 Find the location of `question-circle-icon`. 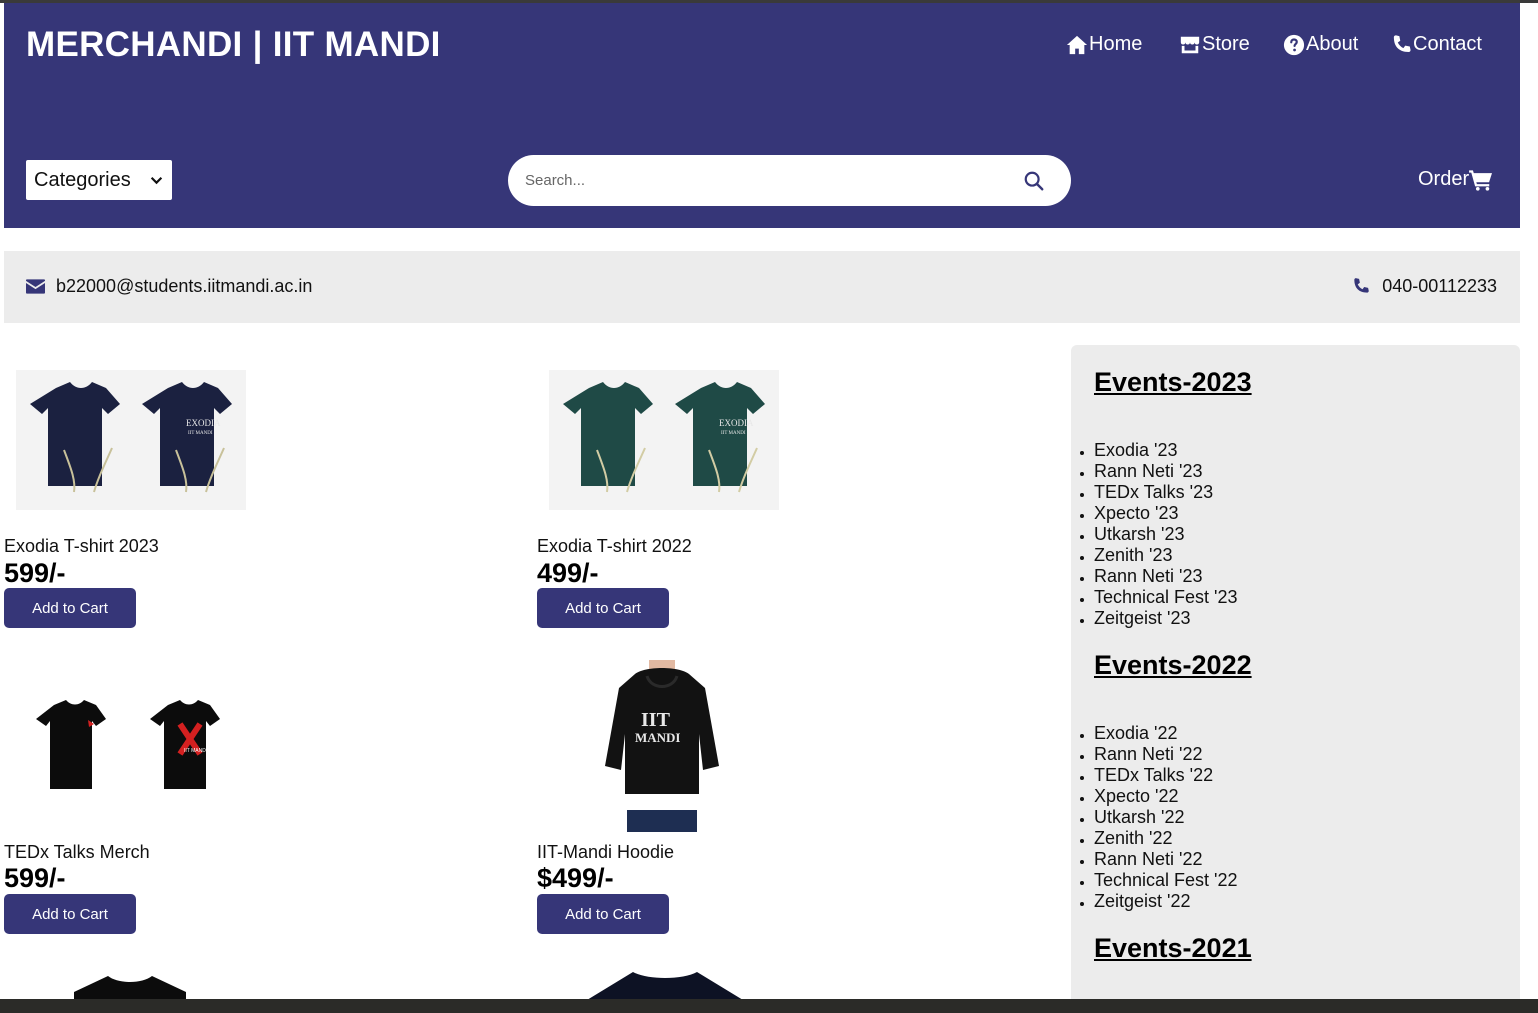

question-circle-icon is located at coordinates (1294, 44).